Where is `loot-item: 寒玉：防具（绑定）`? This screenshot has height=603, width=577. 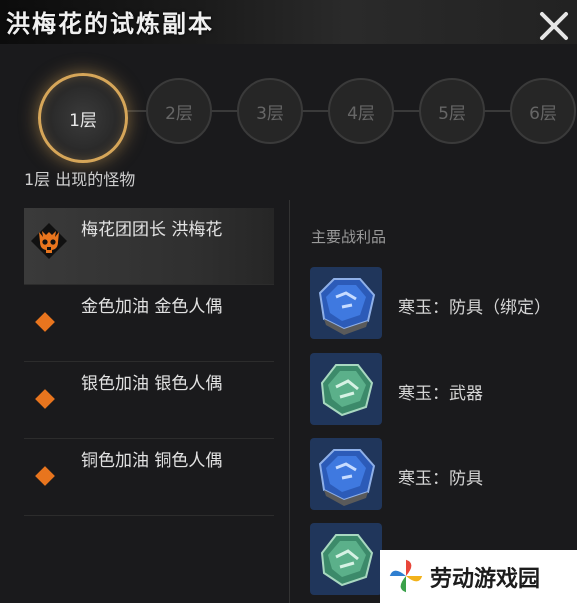
loot-item: 寒玉：防具（绑定） is located at coordinates (440, 305).